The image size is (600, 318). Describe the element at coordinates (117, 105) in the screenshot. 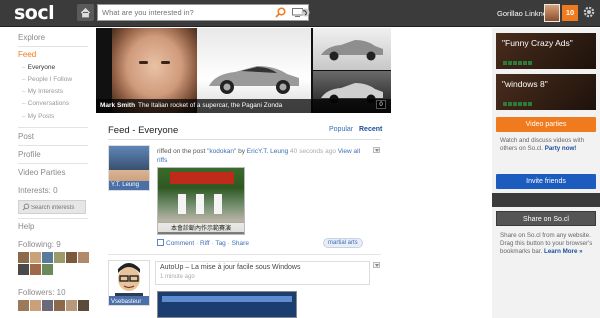

I see `caption-author: Mark Smith` at that location.